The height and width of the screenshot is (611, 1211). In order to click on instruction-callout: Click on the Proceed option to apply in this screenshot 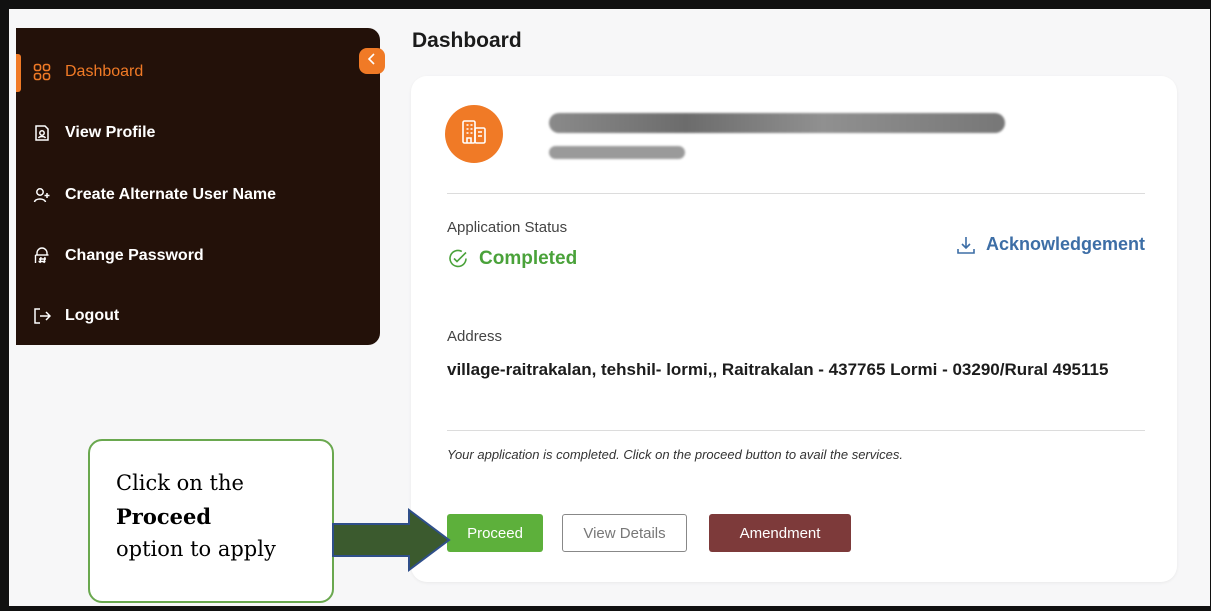, I will do `click(211, 521)`.